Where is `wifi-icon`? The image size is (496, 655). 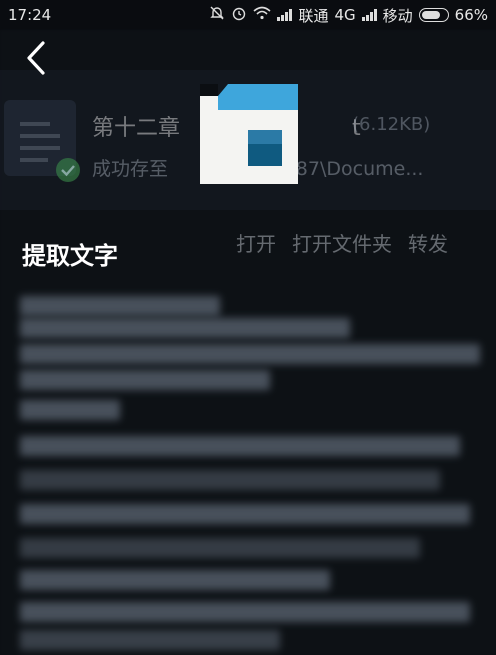
wifi-icon is located at coordinates (262, 15).